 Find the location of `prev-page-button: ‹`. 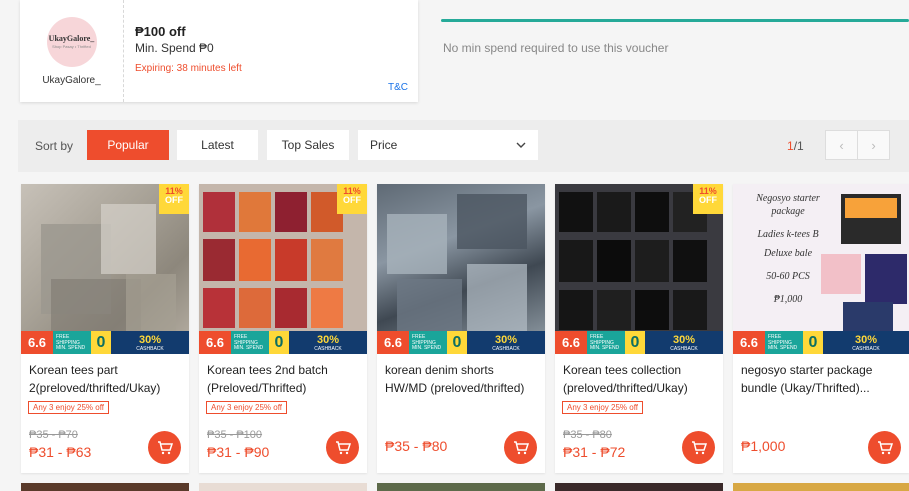

prev-page-button: ‹ is located at coordinates (841, 145).